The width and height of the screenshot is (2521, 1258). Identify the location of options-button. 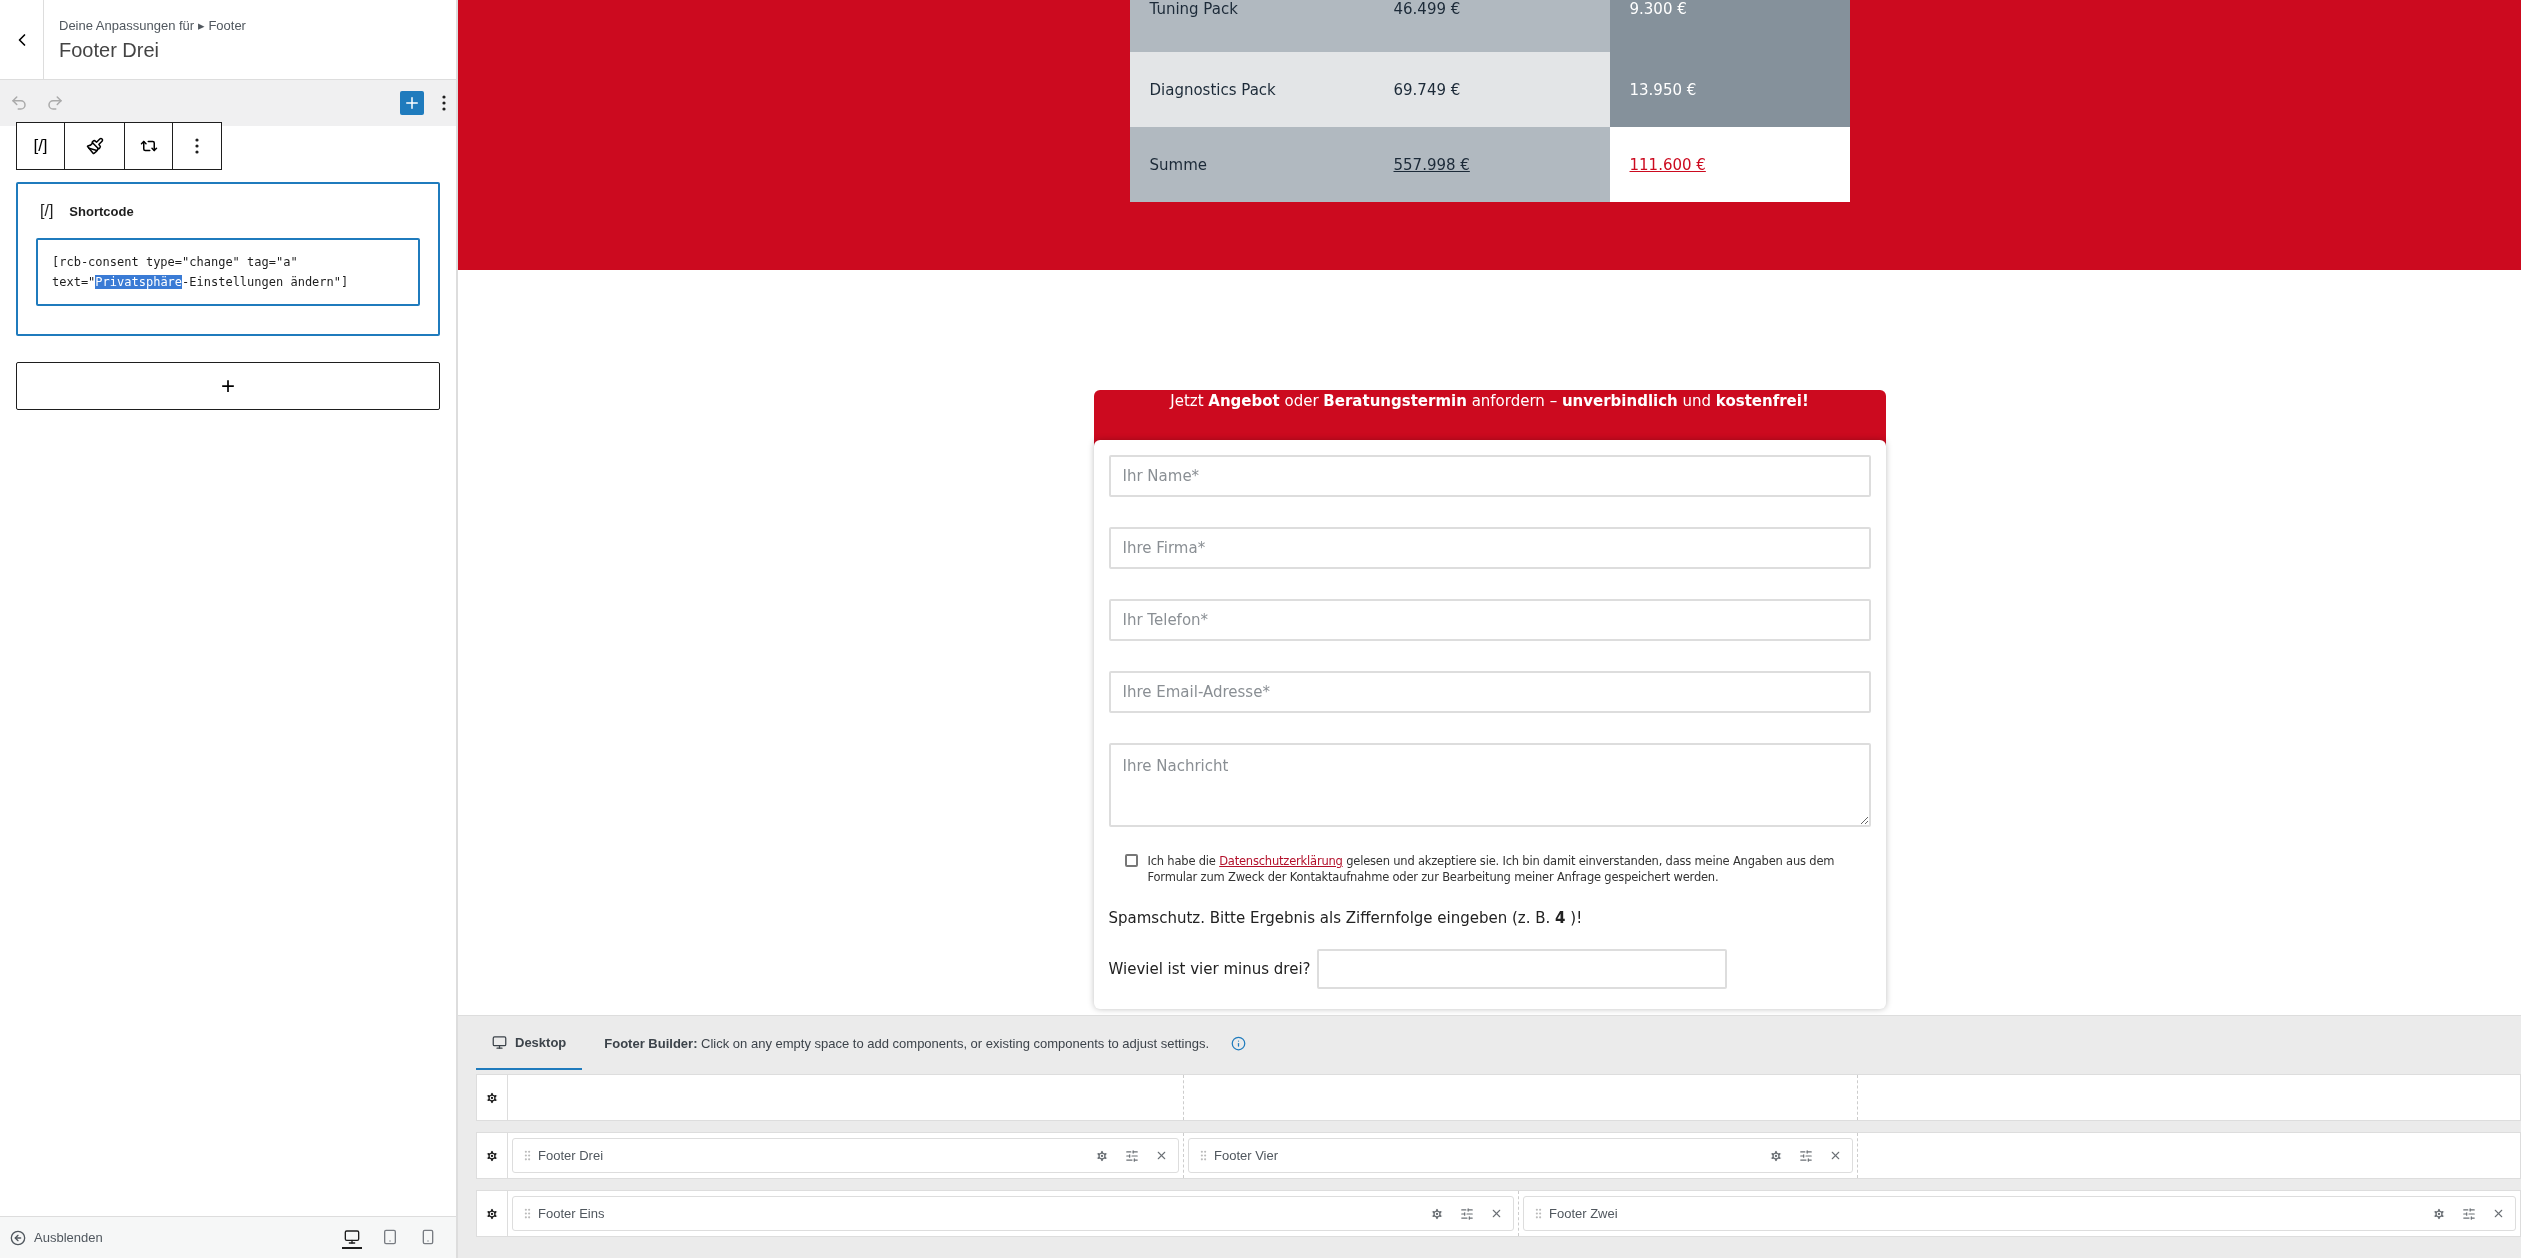
(444, 103).